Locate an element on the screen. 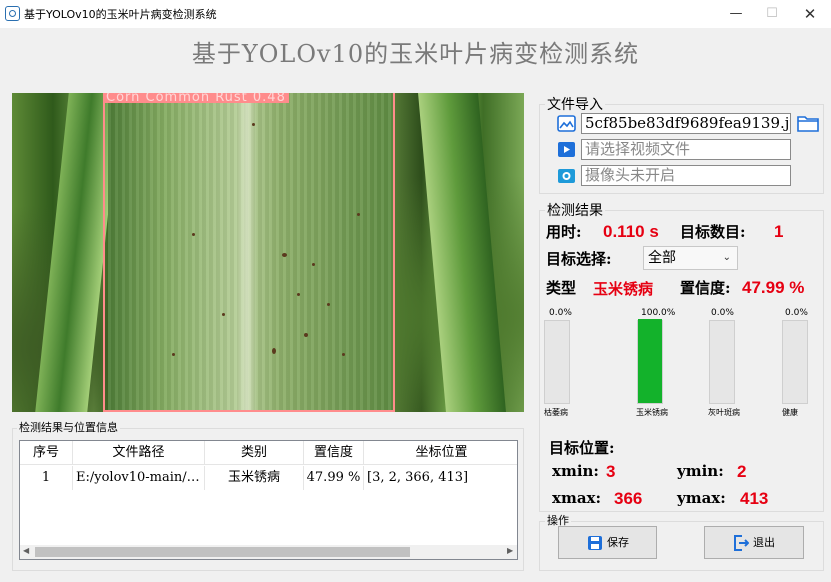  target-position-title: 目标位置: is located at coordinates (582, 448).